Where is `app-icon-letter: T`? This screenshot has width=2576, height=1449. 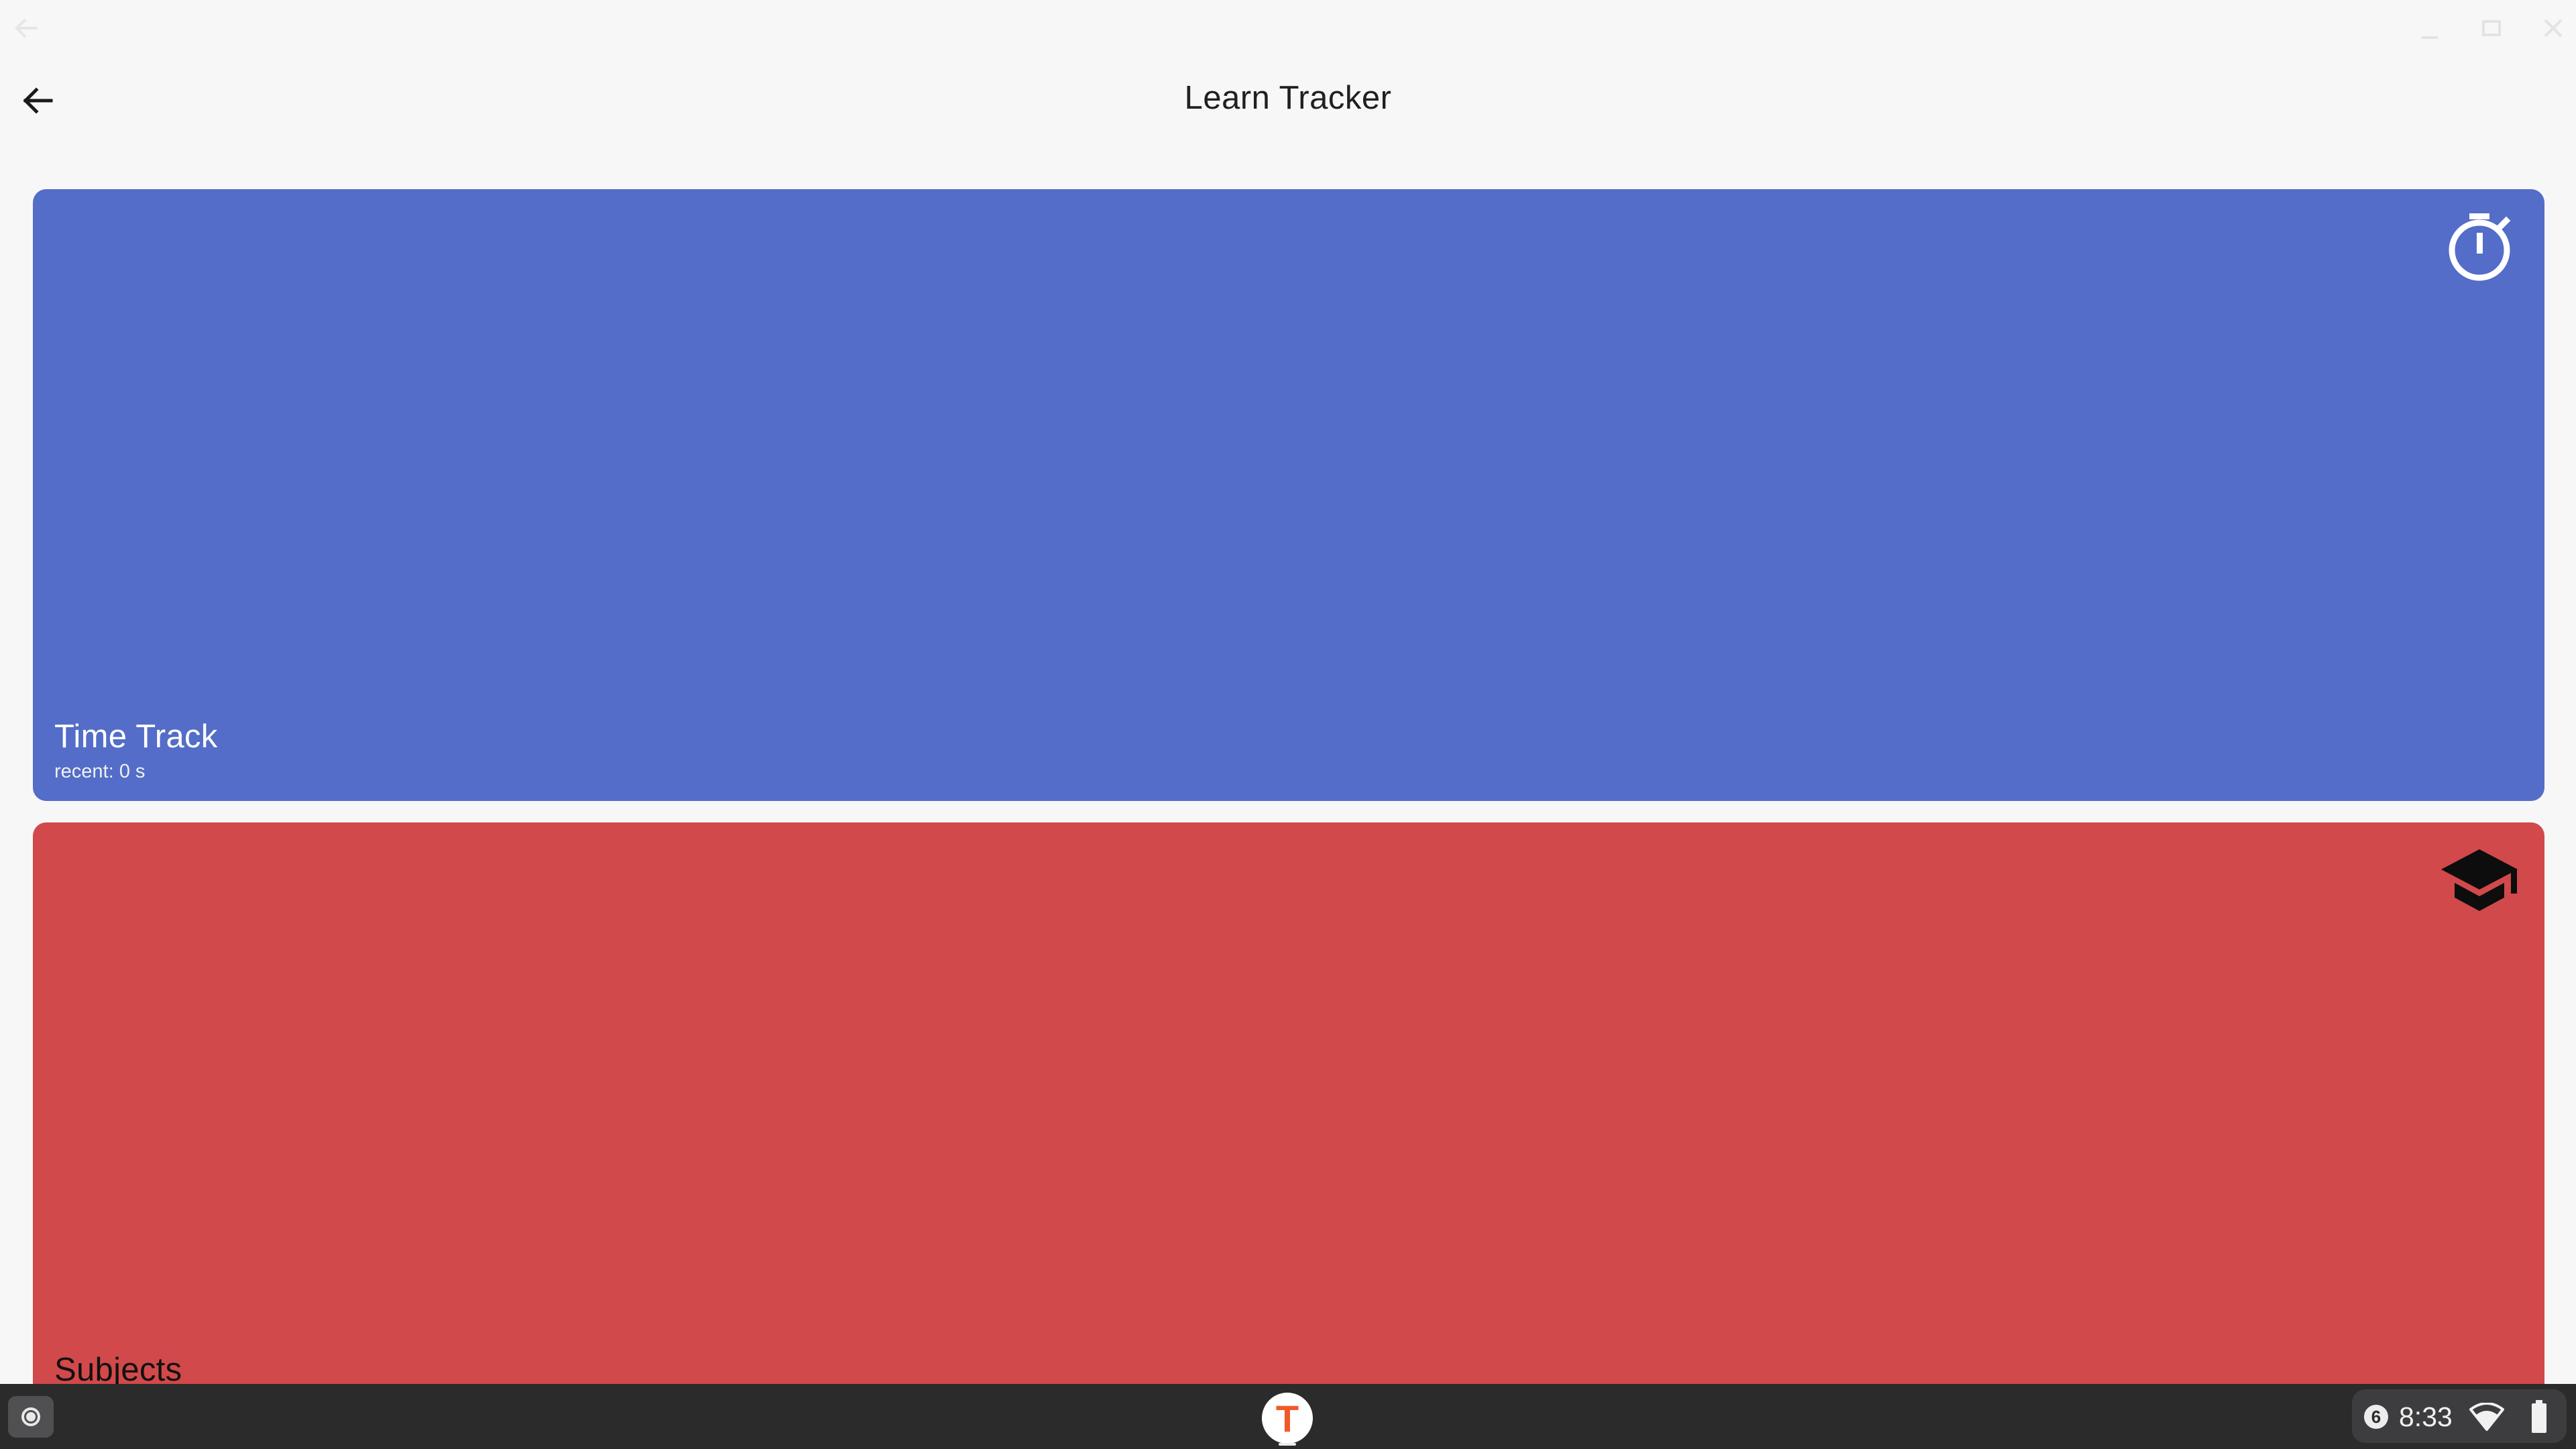
app-icon-letter: T is located at coordinates (1287, 1418).